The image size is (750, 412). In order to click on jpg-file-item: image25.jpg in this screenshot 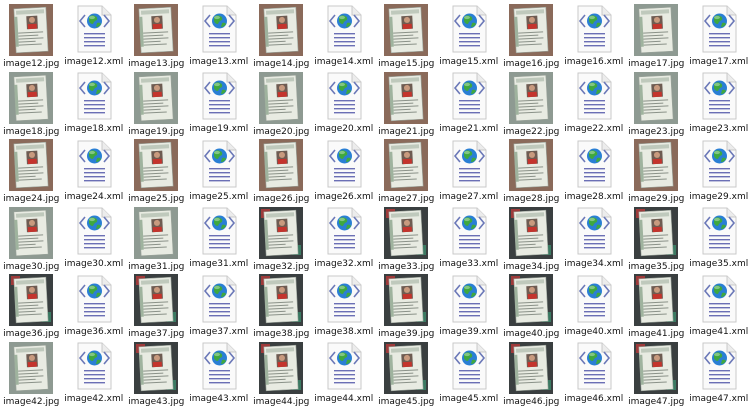, I will do `click(156, 169)`.